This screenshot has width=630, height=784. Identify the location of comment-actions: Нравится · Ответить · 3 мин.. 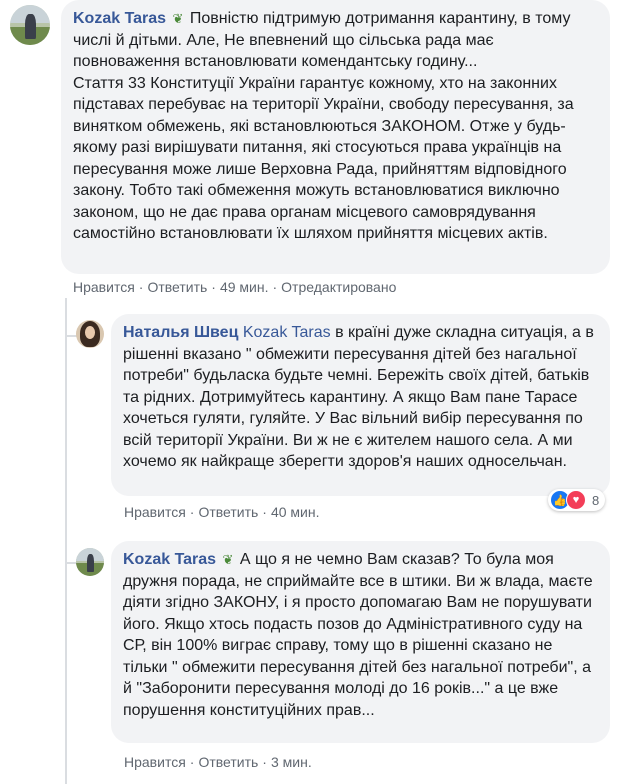
(218, 762).